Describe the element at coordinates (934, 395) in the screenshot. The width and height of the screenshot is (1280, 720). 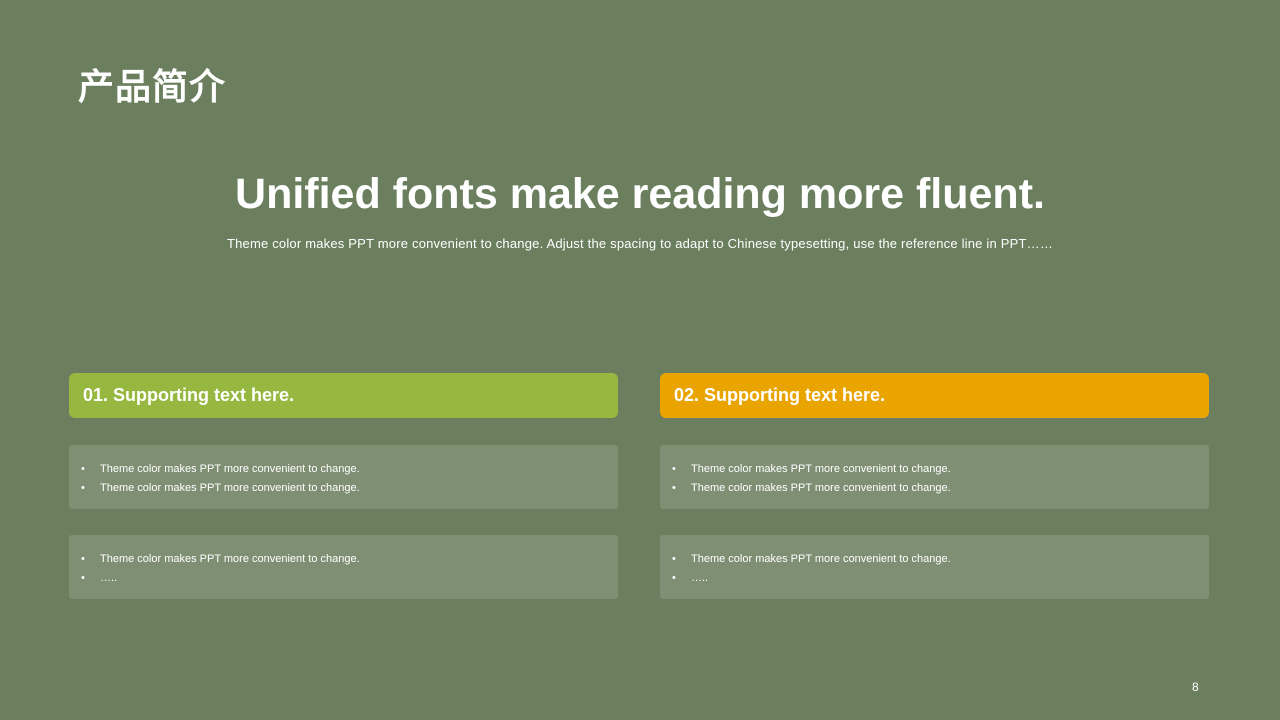
I see `column-2-header: 02. Supporting text here.` at that location.